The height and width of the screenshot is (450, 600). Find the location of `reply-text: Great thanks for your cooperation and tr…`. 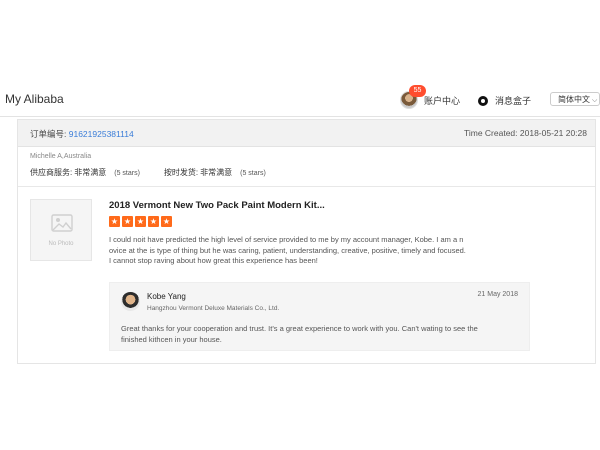

reply-text: Great thanks for your cooperation and tr… is located at coordinates (321, 334).